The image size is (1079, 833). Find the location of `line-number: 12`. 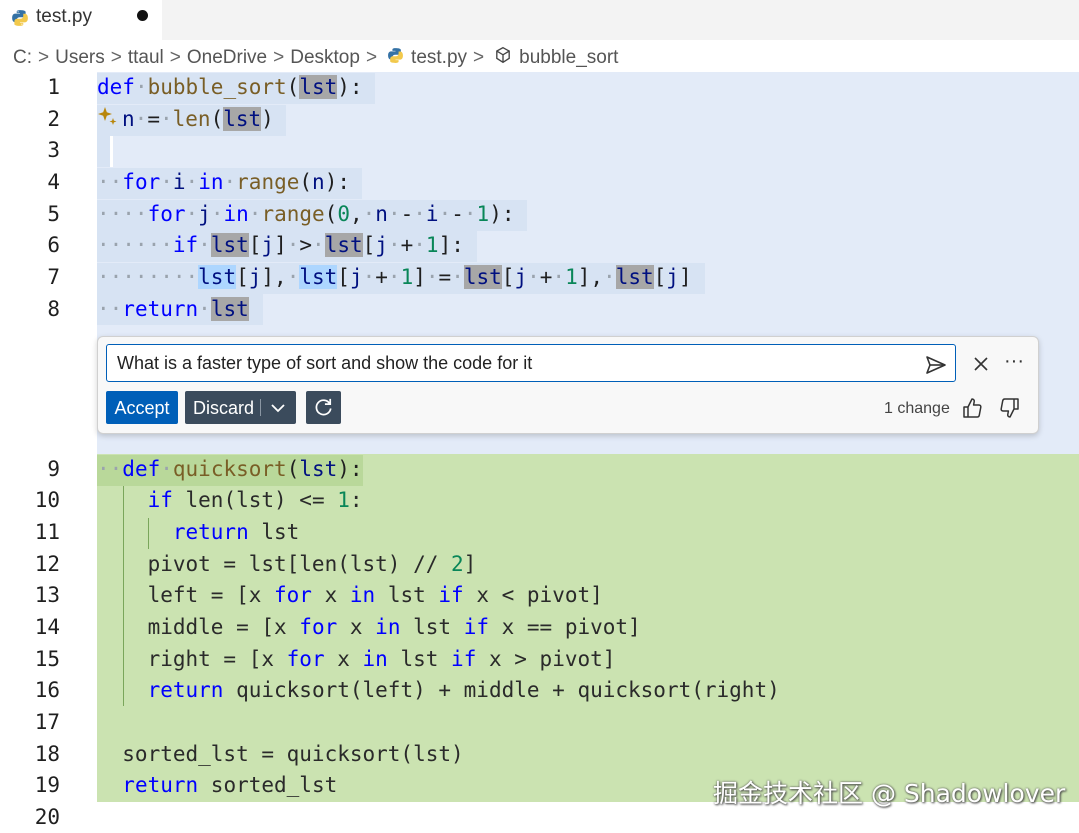

line-number: 12 is located at coordinates (30, 564).